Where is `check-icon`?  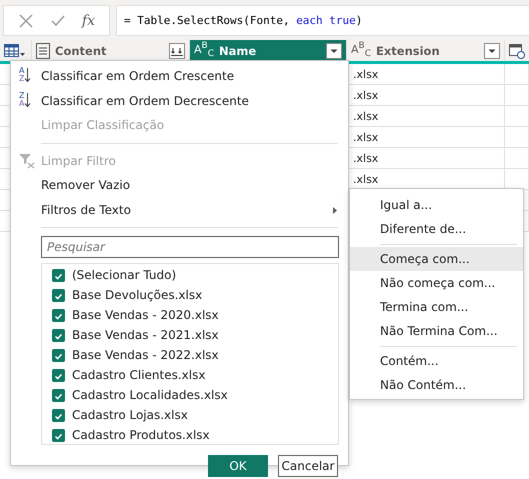 check-icon is located at coordinates (58, 20).